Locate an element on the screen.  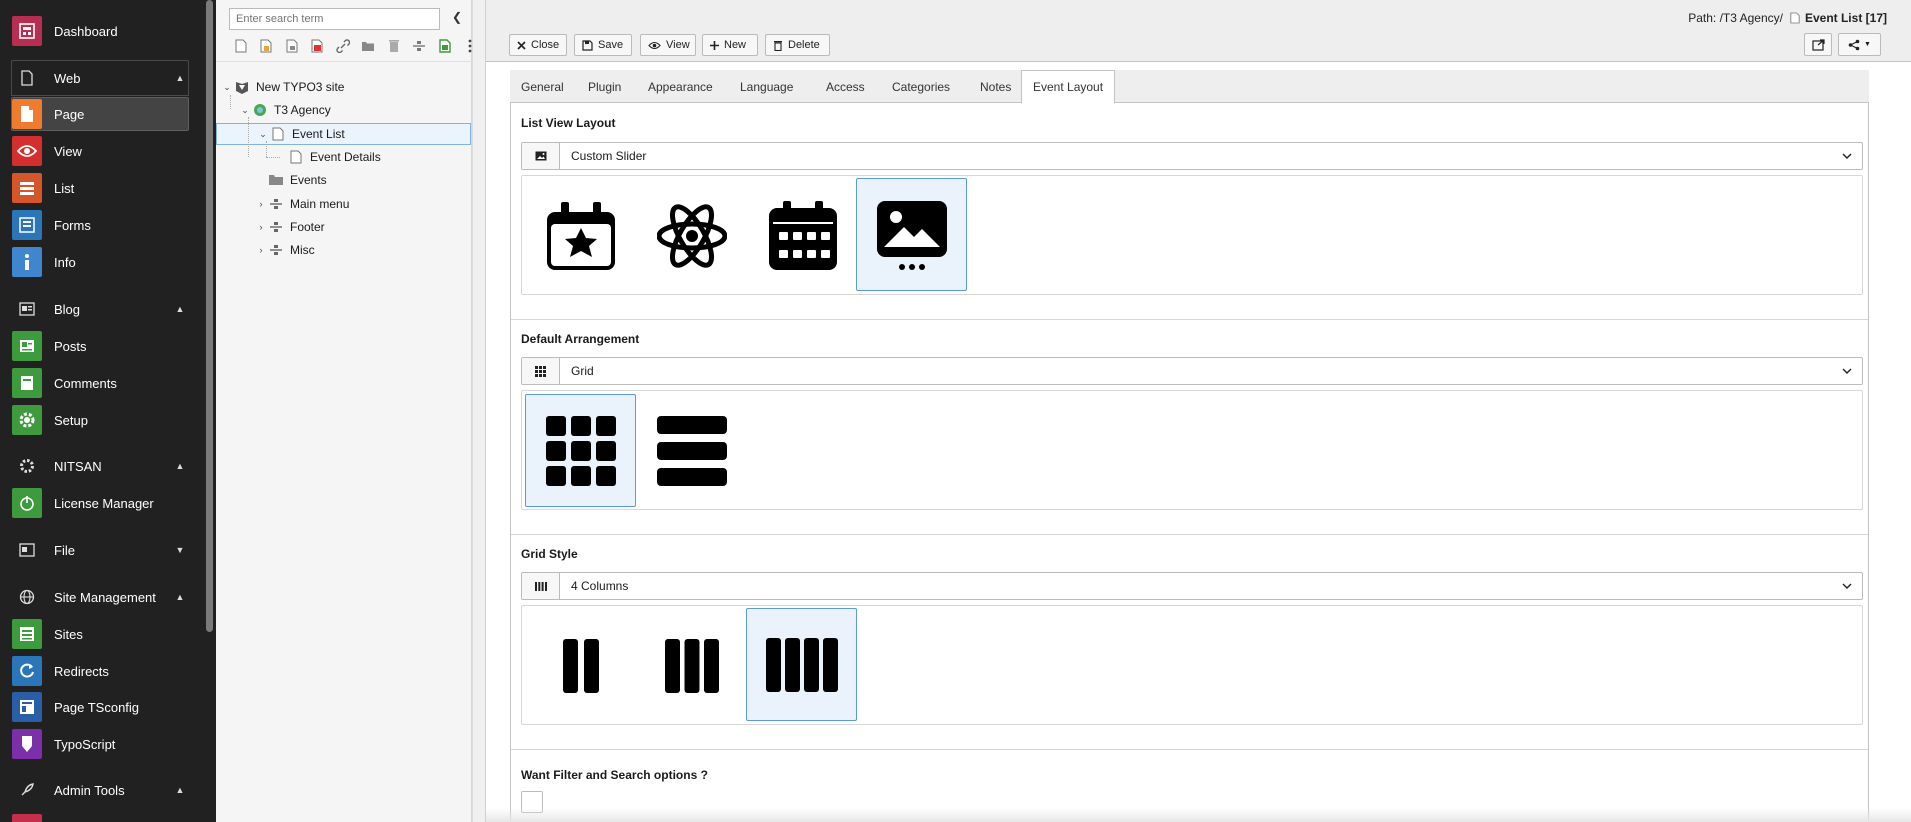
module-comments: Comments is located at coordinates (100, 383).